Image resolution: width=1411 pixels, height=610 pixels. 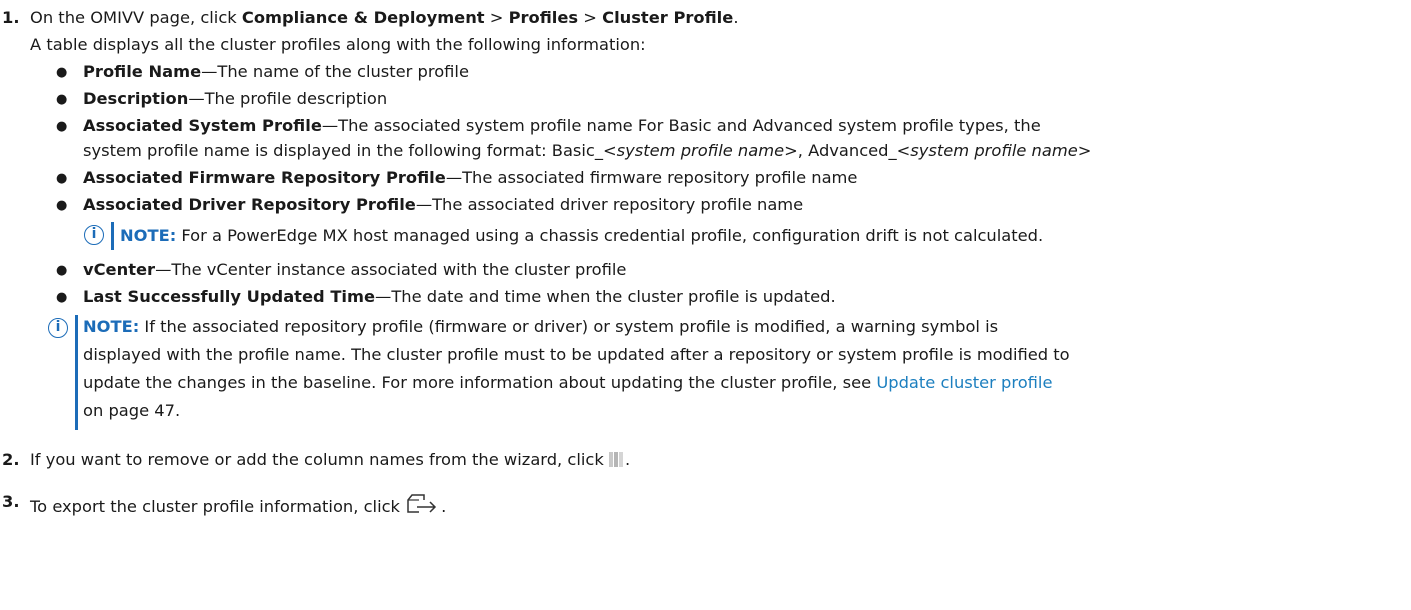 I want to click on step-number: 3., so click(x=11, y=501).